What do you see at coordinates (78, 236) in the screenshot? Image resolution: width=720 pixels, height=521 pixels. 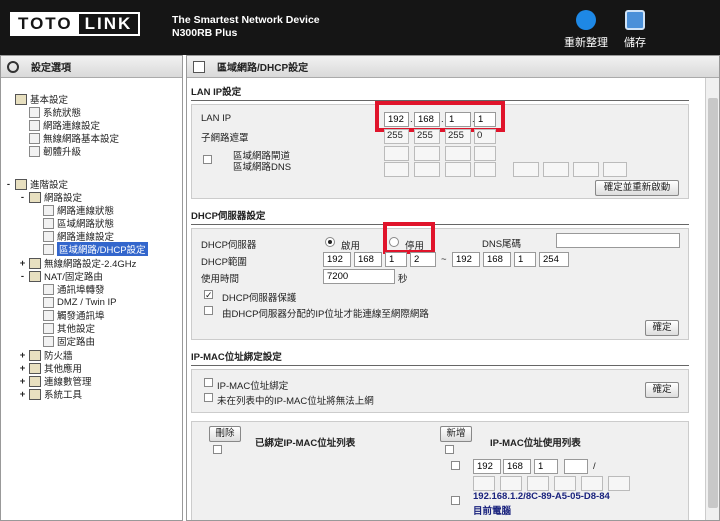 I see `tree-net-settings: 網路連線設定` at bounding box center [78, 236].